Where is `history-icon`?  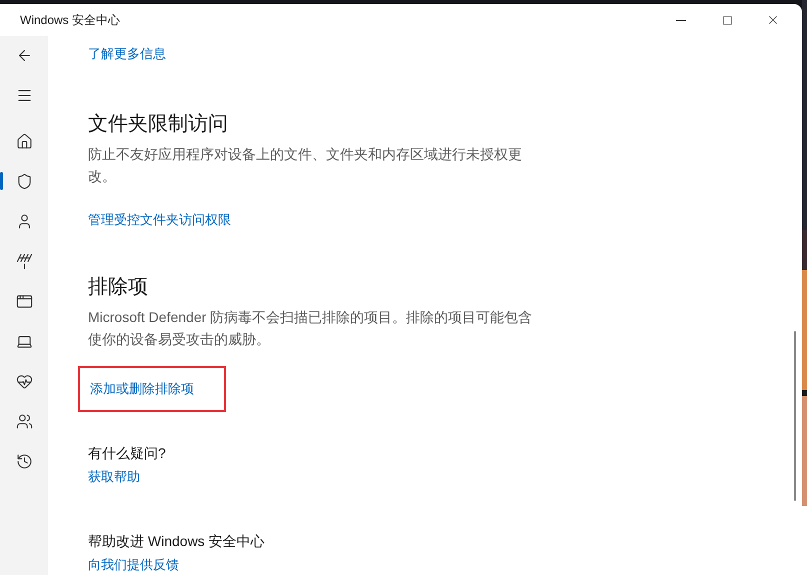
history-icon is located at coordinates (24, 461).